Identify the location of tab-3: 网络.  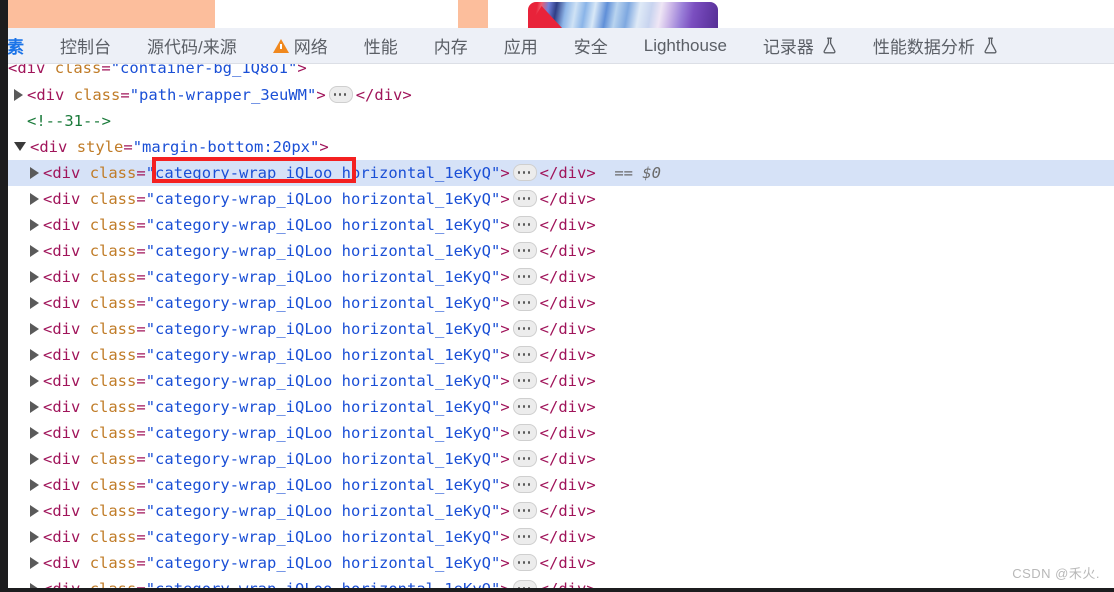
(300, 46).